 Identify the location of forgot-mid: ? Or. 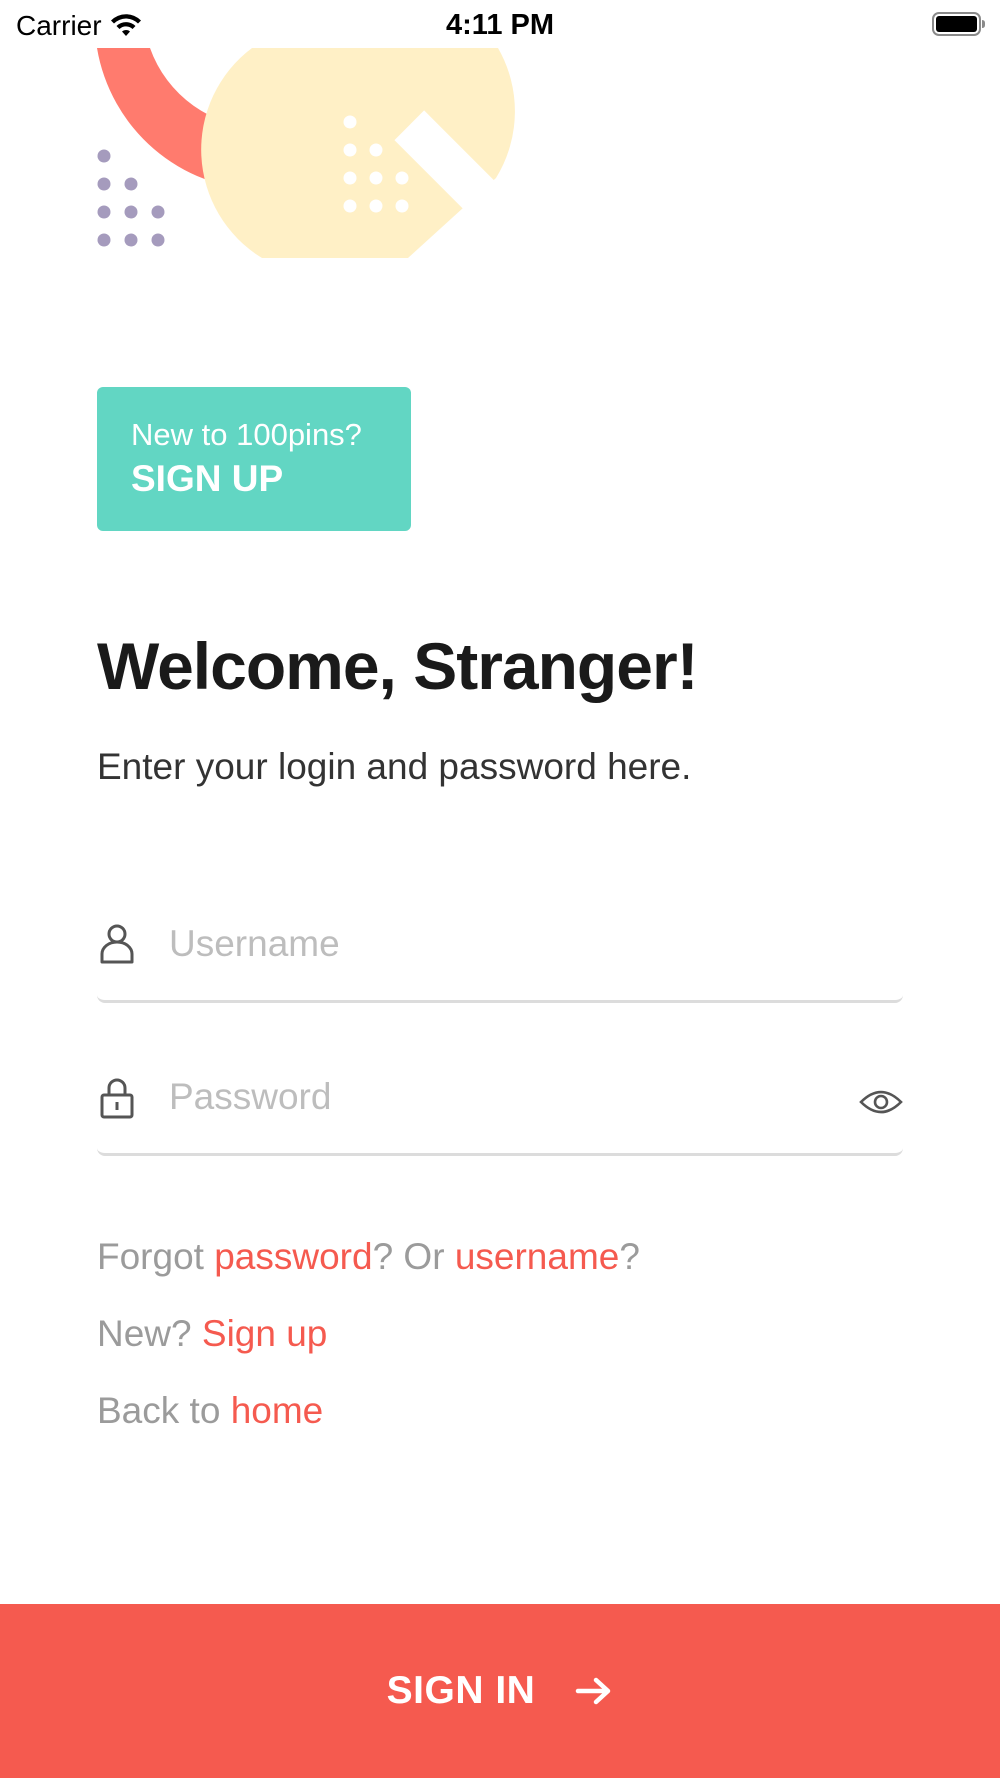
(413, 1256).